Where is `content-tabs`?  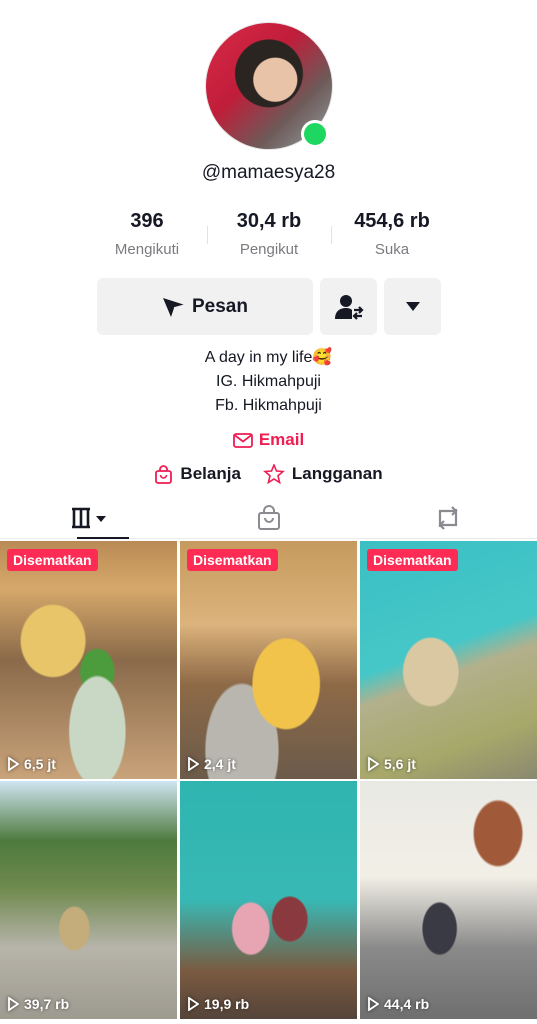
content-tabs is located at coordinates (268, 518).